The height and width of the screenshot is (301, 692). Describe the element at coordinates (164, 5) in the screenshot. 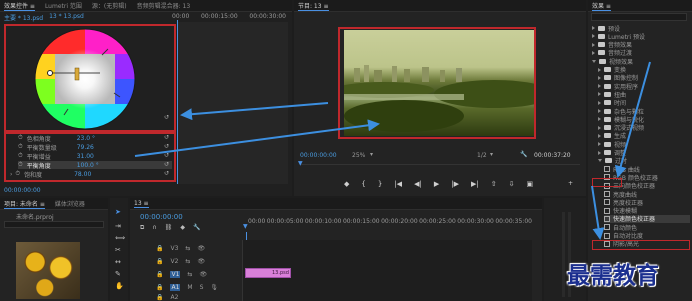

I see `tab-audio-mixer: 音频剪辑混合器: 13` at that location.